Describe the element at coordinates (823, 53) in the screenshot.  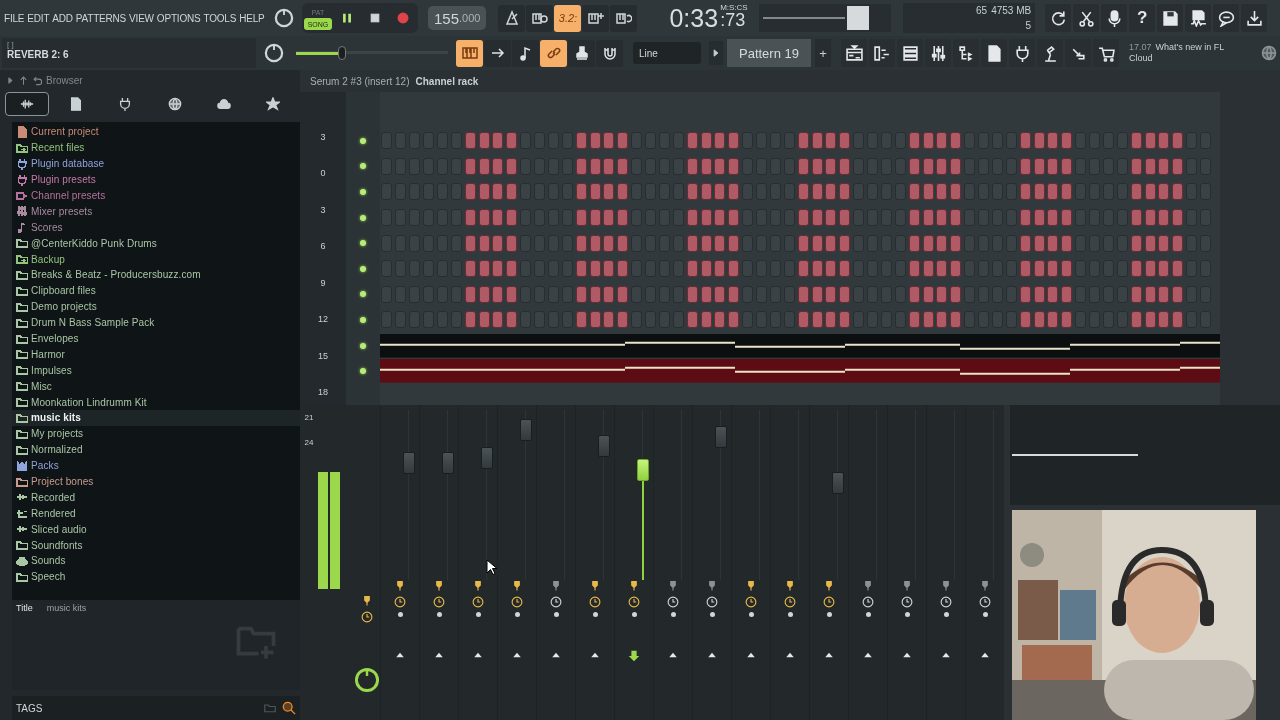
I see `add-pattern-button: +` at that location.